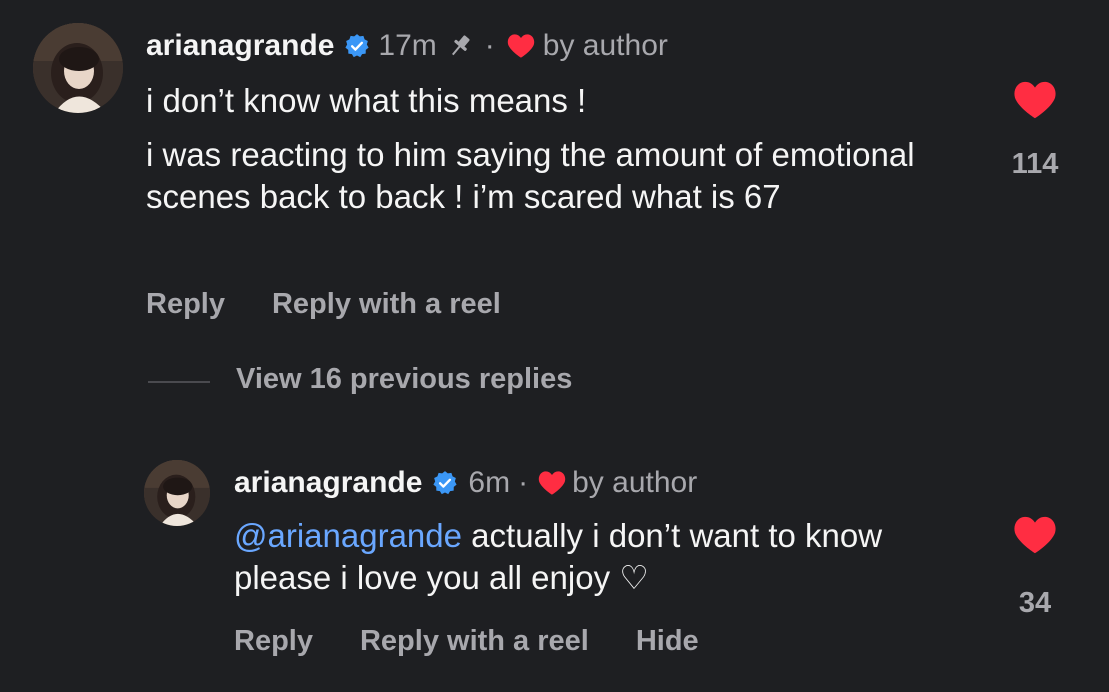 The width and height of the screenshot is (1109, 692). I want to click on comment-time: 17m, so click(407, 45).